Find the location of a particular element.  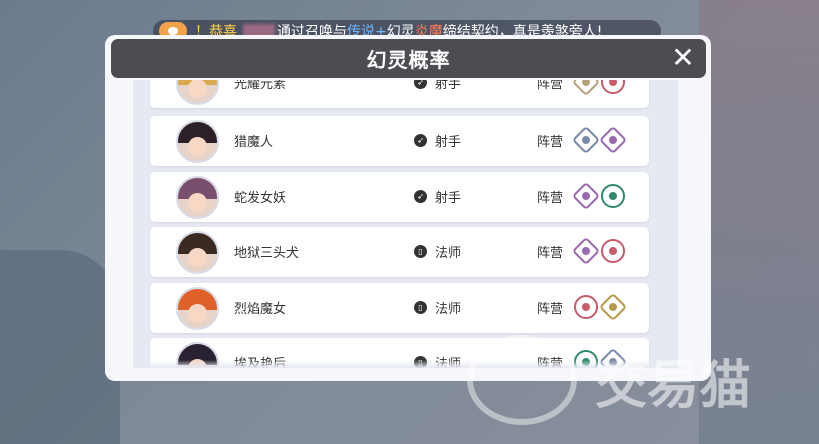

hero-name: 蛇发女妖 is located at coordinates (260, 198).